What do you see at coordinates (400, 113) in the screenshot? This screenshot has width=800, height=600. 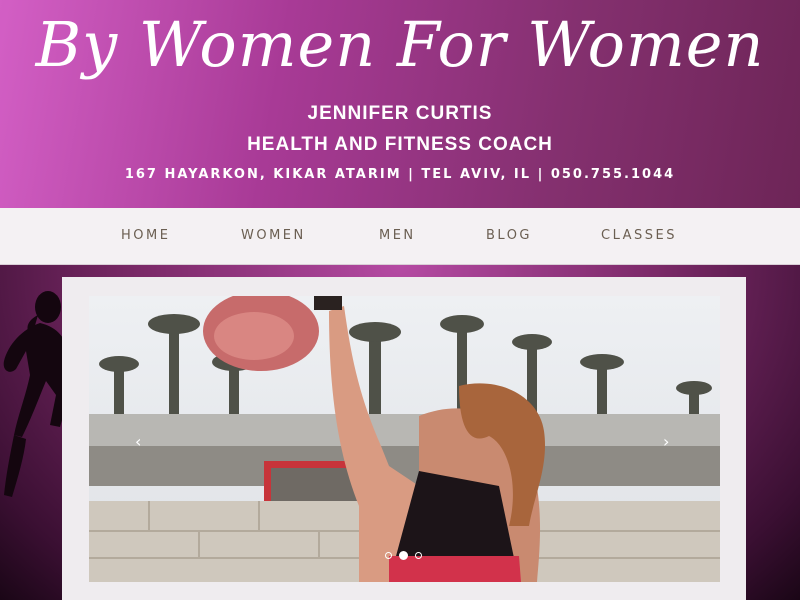 I see `coach-name: JENNIFER CURTIS` at bounding box center [400, 113].